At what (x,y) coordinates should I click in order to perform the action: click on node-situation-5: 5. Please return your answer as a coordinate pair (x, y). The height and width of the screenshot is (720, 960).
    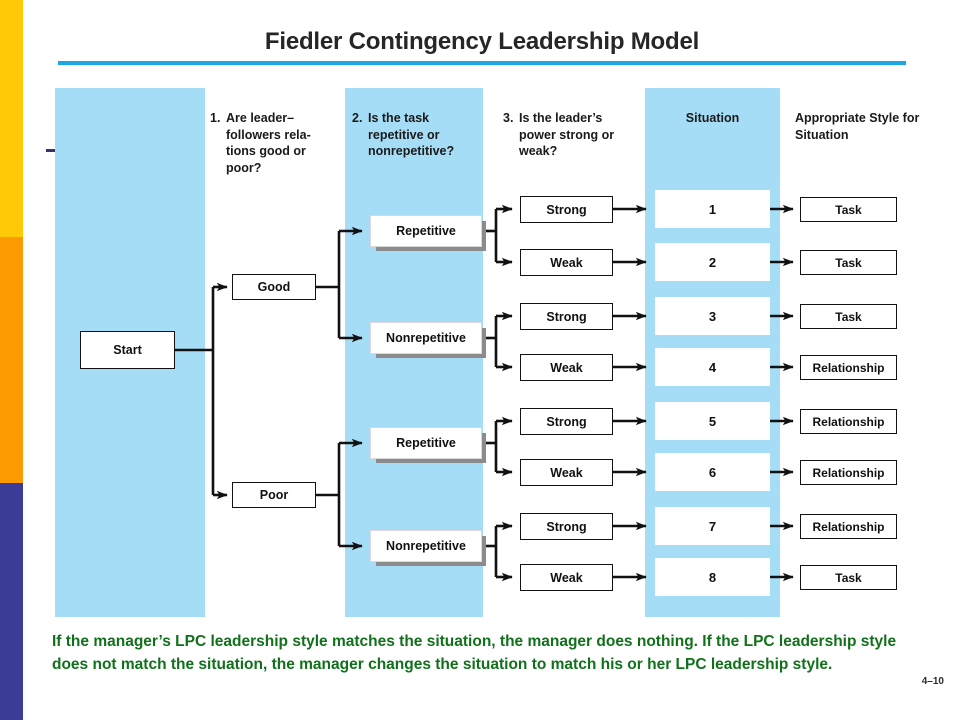
    Looking at the image, I should click on (712, 421).